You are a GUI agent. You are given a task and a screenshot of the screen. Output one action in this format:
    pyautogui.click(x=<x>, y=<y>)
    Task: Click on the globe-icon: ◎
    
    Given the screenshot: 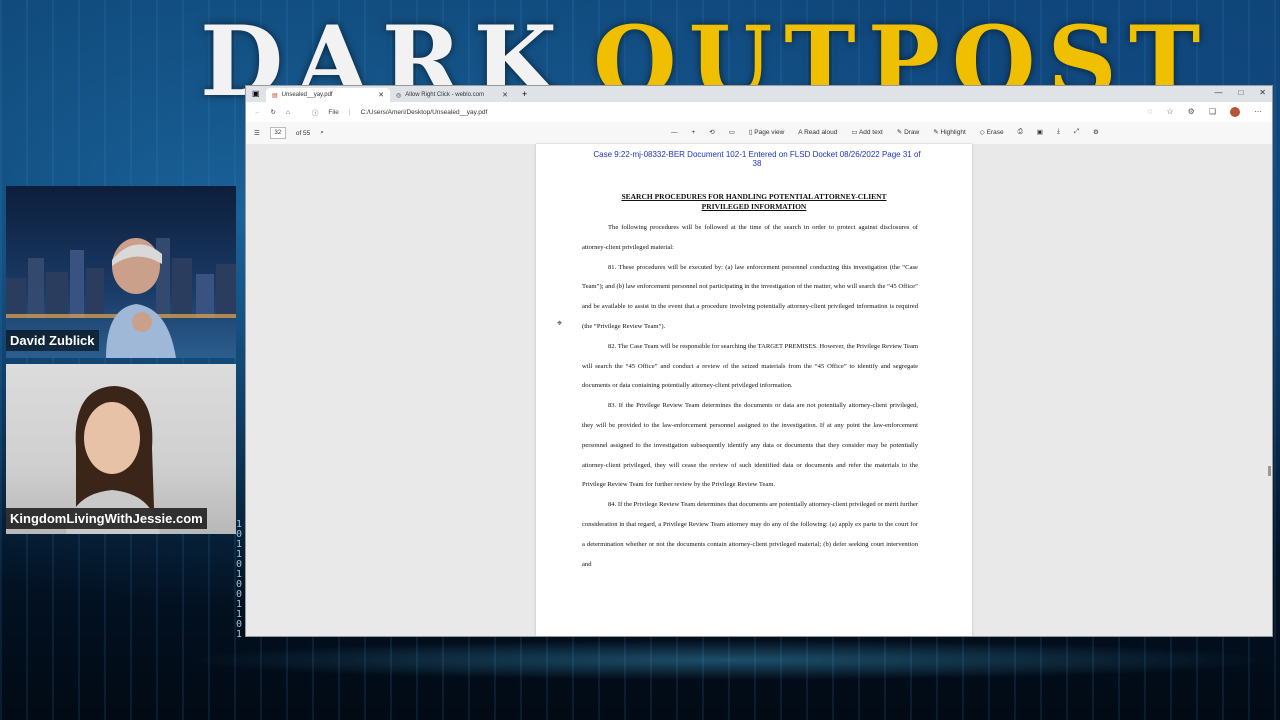 What is the action you would take?
    pyautogui.click(x=399, y=95)
    